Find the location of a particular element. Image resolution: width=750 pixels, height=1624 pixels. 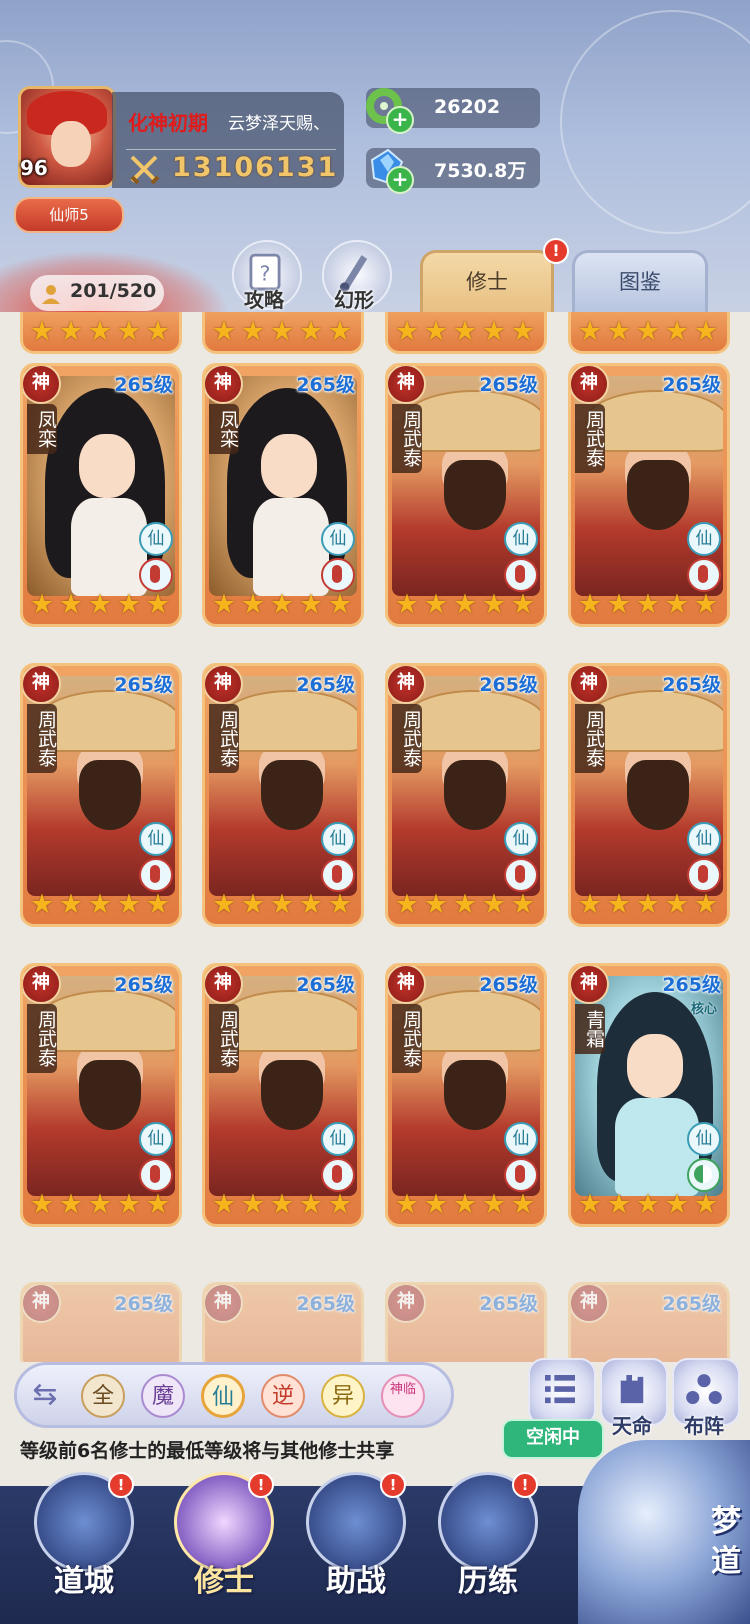

add-crystal-icon: + is located at coordinates (400, 180).